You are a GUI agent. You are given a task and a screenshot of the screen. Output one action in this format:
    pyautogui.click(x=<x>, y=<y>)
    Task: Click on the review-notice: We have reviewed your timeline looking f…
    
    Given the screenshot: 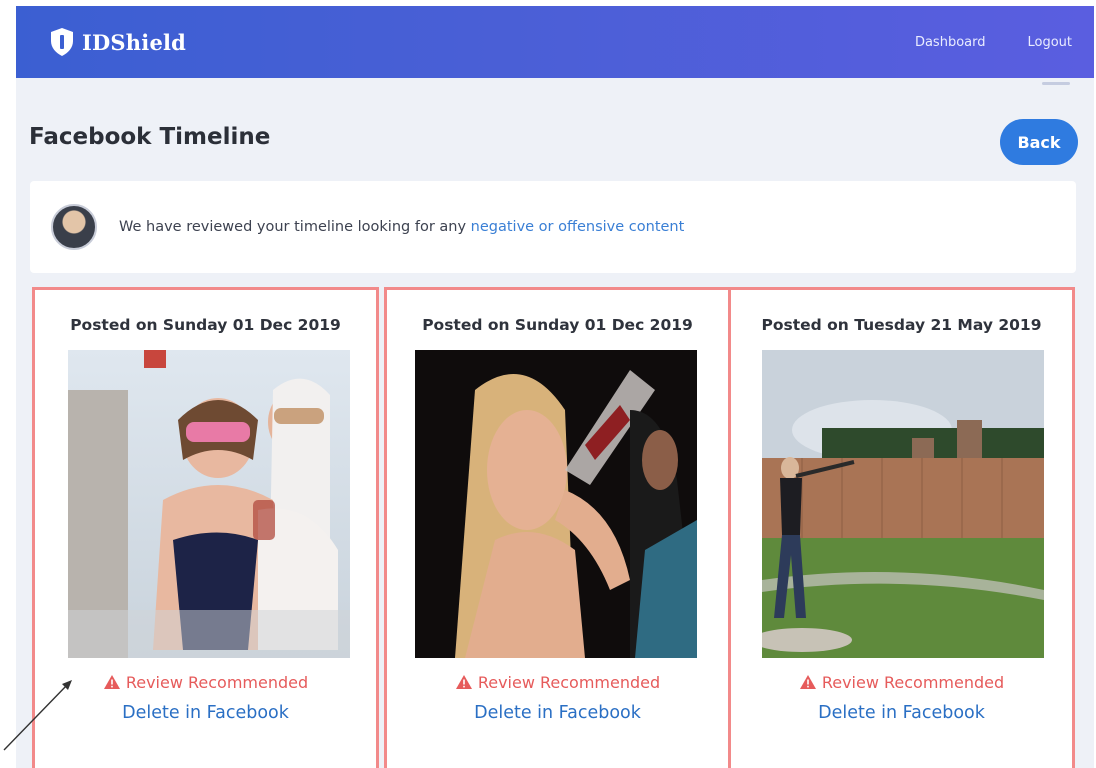 What is the action you would take?
    pyautogui.click(x=553, y=227)
    